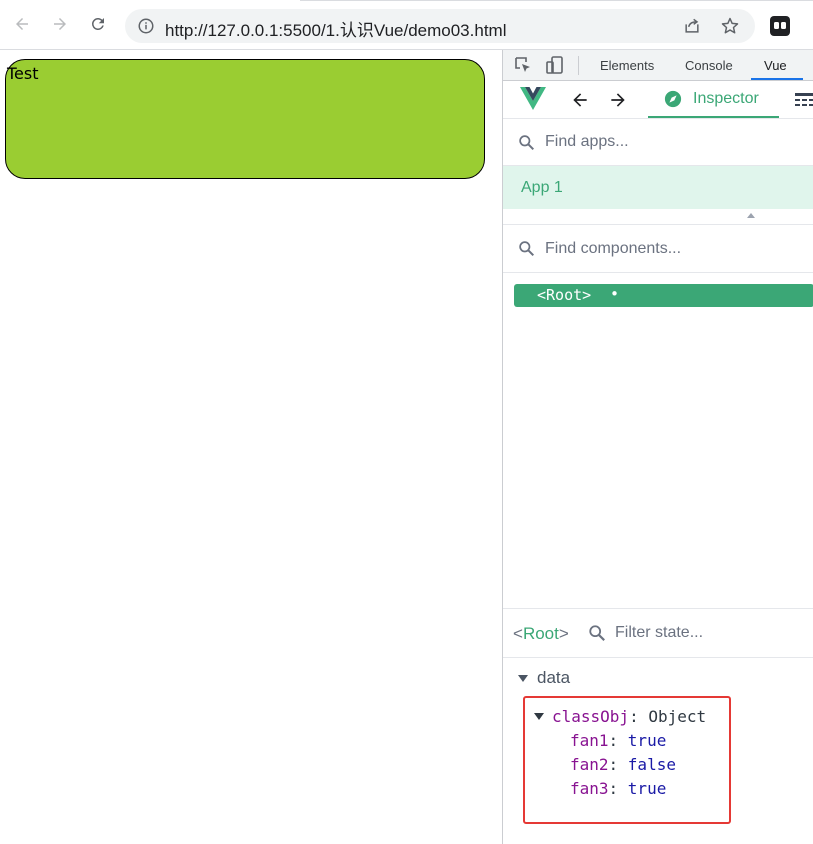 Image resolution: width=813 pixels, height=844 pixels. Describe the element at coordinates (591, 716) in the screenshot. I see `object-key: classObj` at that location.